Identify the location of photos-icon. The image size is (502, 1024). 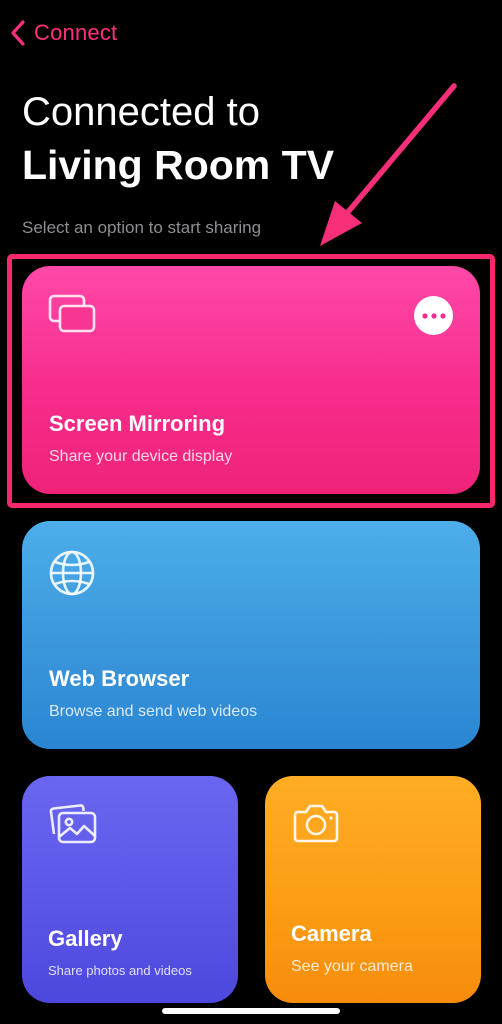
(73, 824).